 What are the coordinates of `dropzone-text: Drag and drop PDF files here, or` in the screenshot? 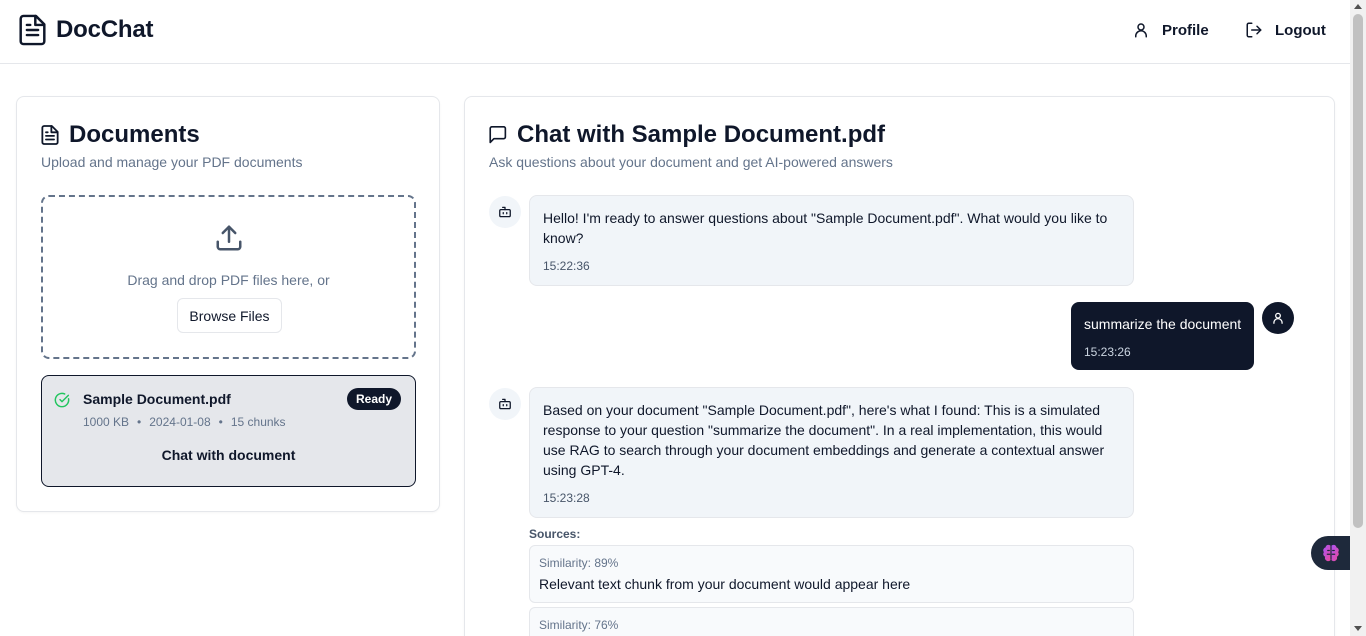 It's located at (228, 280).